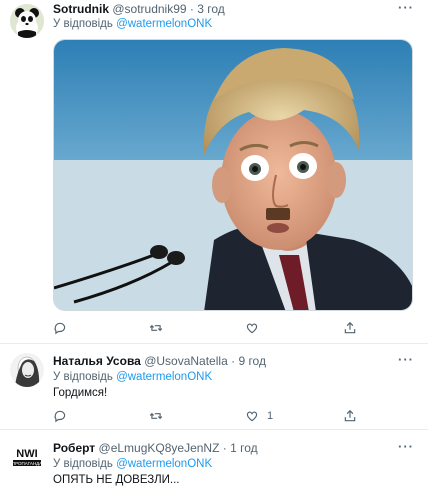  Describe the element at coordinates (227, 9) in the screenshot. I see `tweet-header: Sotrudnik @sotrudnik99 · 3 год` at that location.